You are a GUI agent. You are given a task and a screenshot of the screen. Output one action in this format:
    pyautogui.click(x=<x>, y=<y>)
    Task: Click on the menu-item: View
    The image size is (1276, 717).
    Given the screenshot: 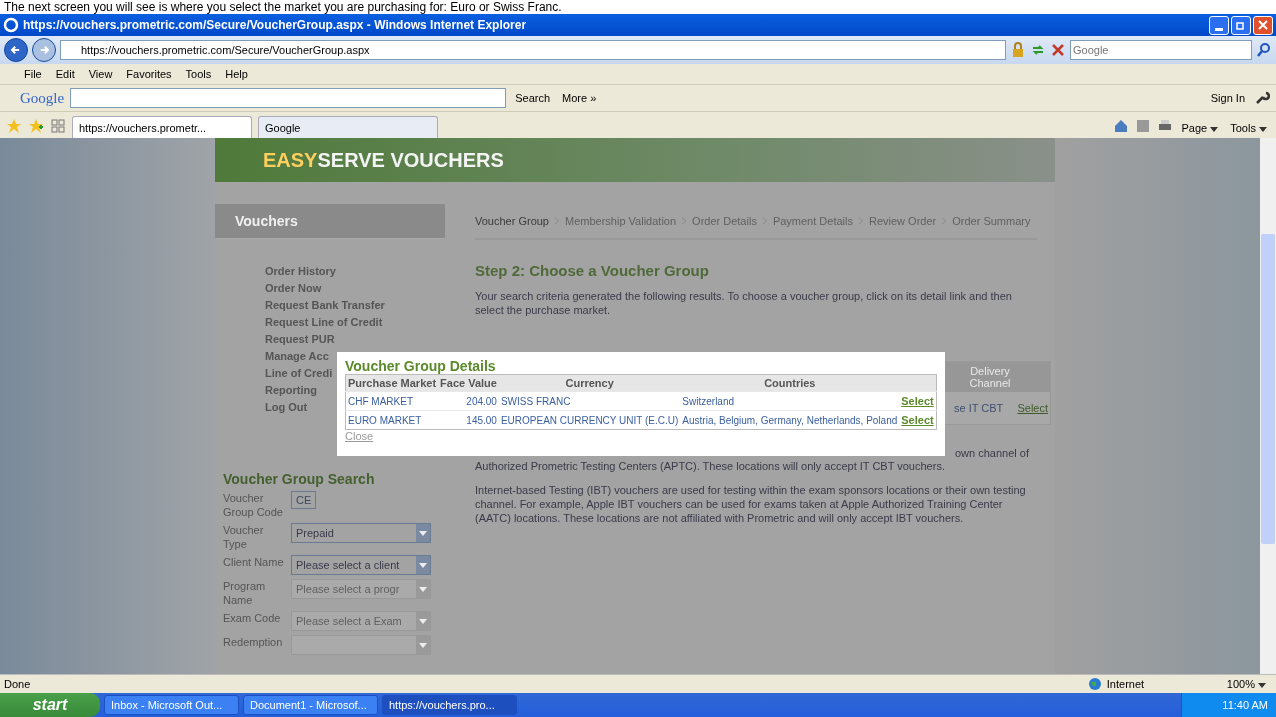 What is the action you would take?
    pyautogui.click(x=100, y=74)
    